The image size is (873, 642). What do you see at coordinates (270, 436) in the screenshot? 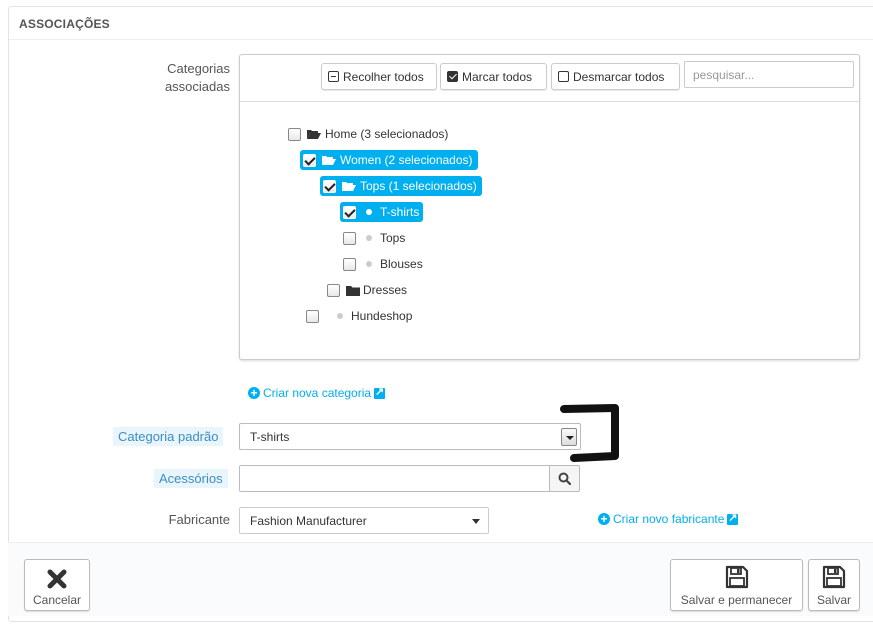
I see `default-category-value: T-shirts` at bounding box center [270, 436].